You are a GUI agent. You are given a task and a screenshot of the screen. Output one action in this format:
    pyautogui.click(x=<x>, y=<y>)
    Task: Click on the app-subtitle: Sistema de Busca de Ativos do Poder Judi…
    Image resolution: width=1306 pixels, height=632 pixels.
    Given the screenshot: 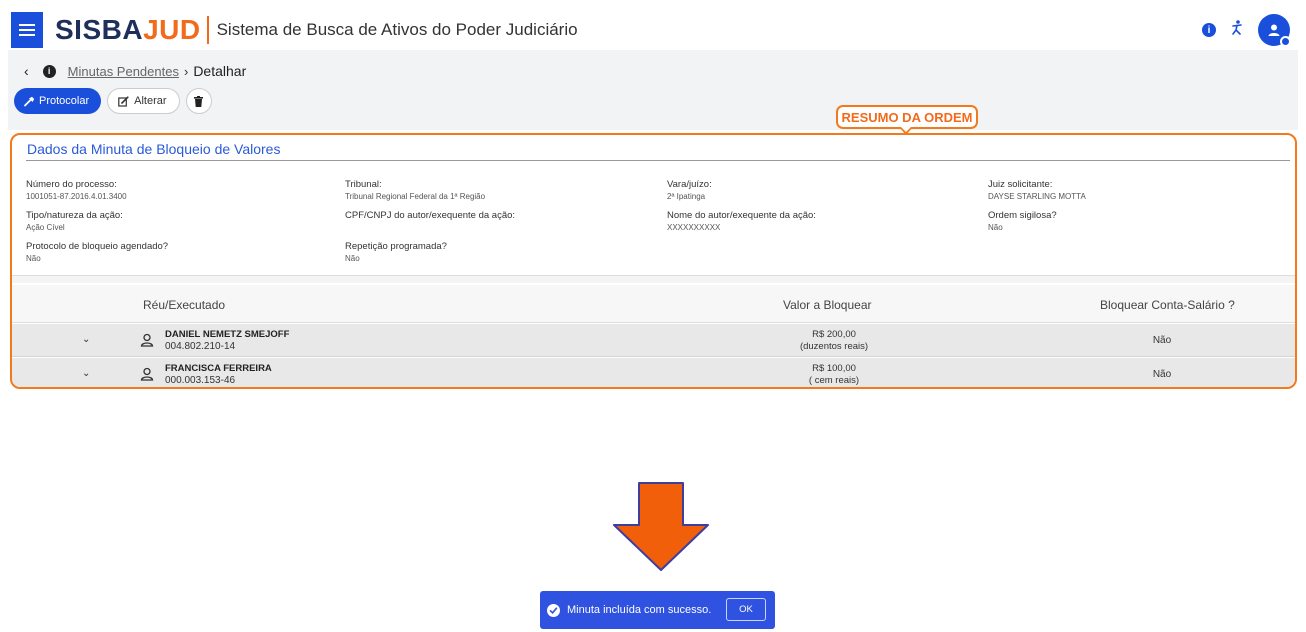 What is the action you would take?
    pyautogui.click(x=397, y=29)
    